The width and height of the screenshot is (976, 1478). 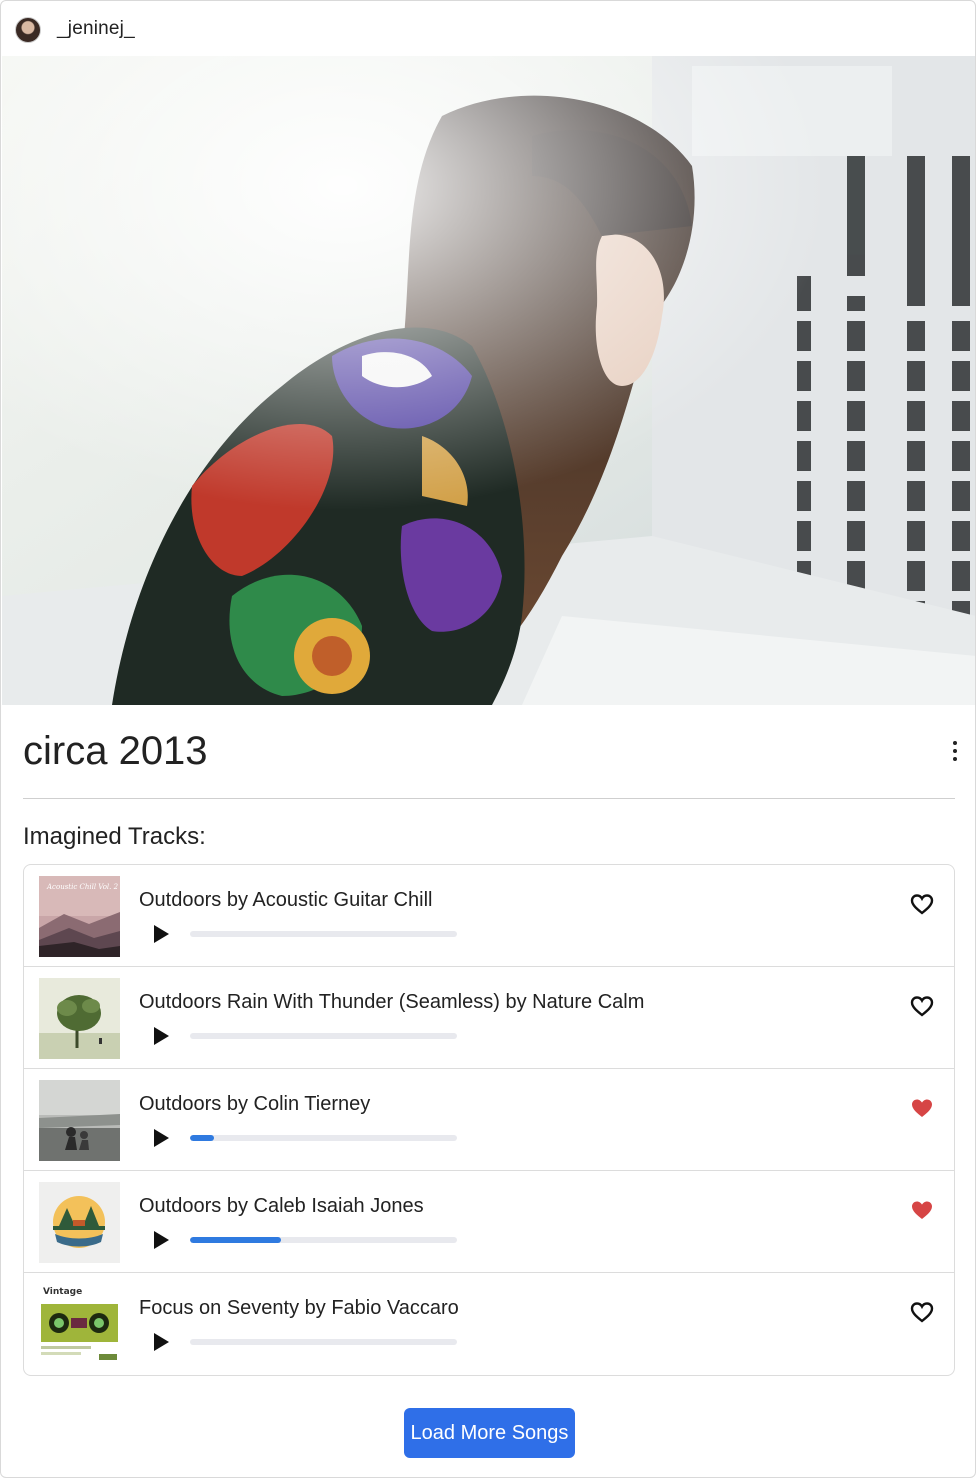 What do you see at coordinates (281, 1206) in the screenshot?
I see `track-title: Outdoors by Caleb Isaiah Jones` at bounding box center [281, 1206].